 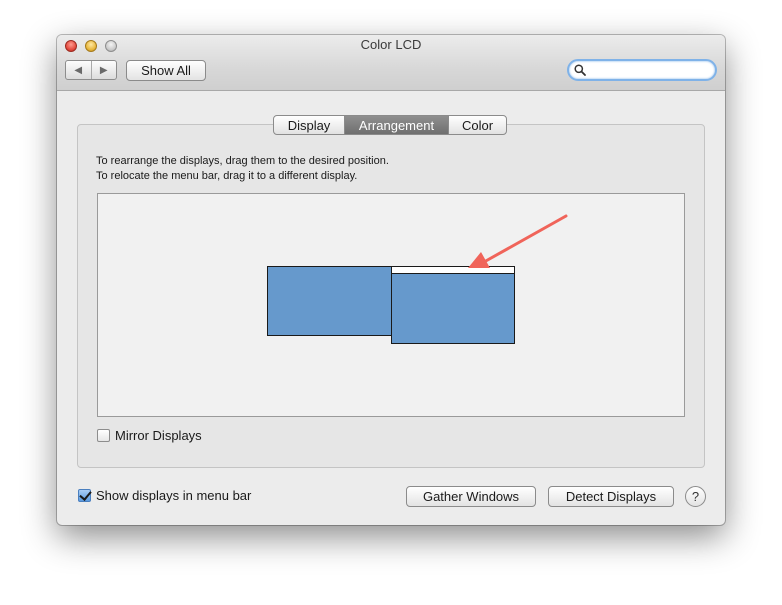 I want to click on primary-display, so click(x=453, y=305).